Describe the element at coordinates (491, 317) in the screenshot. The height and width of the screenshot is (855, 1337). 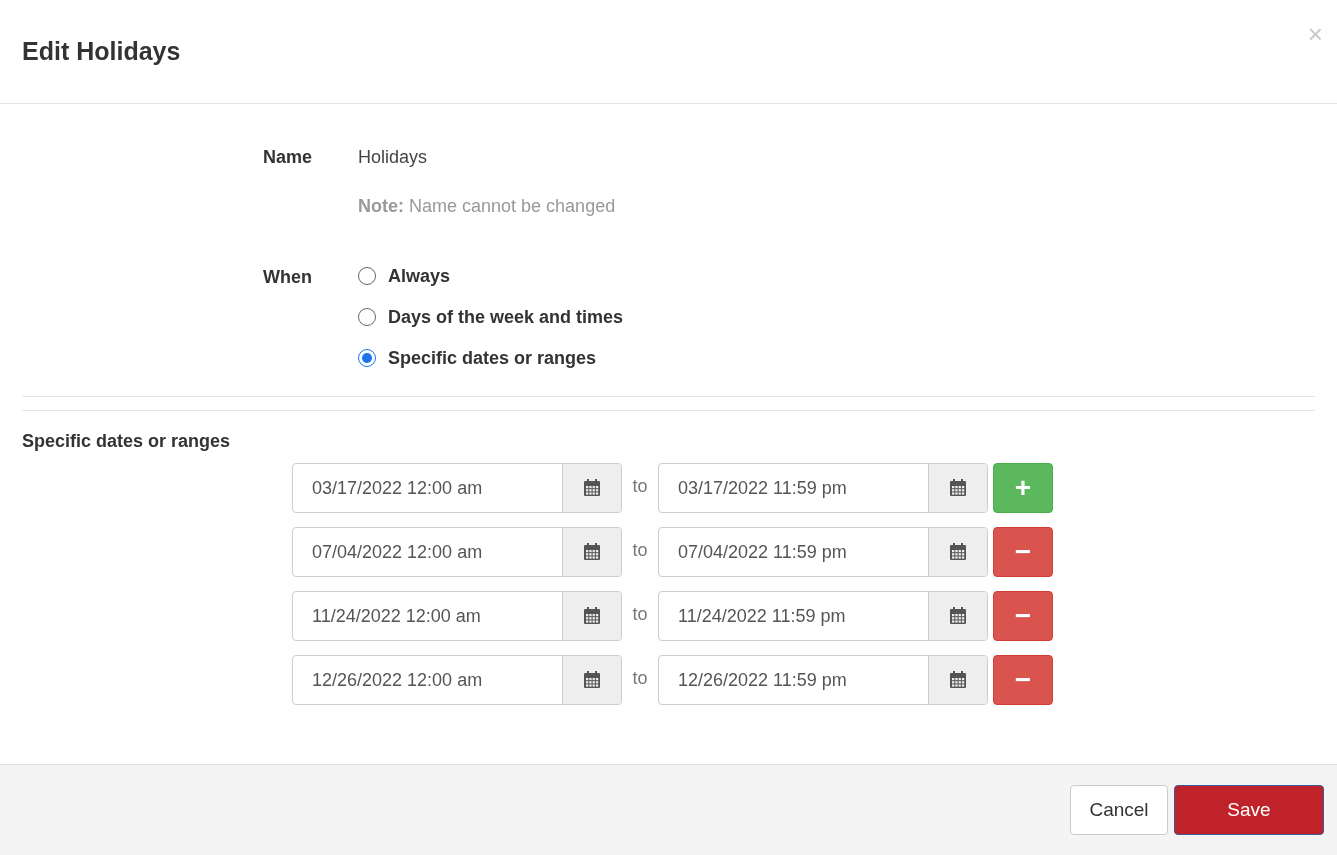
I see `radio-option: Days of the week and times` at that location.